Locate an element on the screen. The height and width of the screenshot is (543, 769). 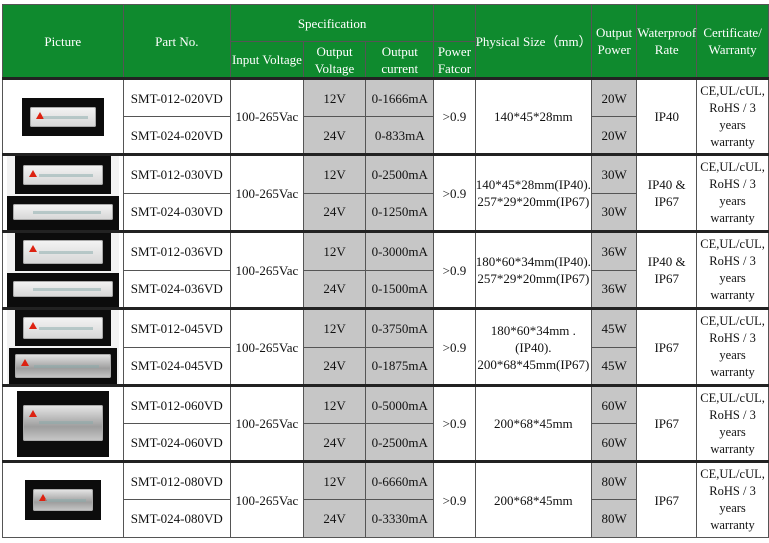
part-number: SMT-012-045VD is located at coordinates (177, 327).